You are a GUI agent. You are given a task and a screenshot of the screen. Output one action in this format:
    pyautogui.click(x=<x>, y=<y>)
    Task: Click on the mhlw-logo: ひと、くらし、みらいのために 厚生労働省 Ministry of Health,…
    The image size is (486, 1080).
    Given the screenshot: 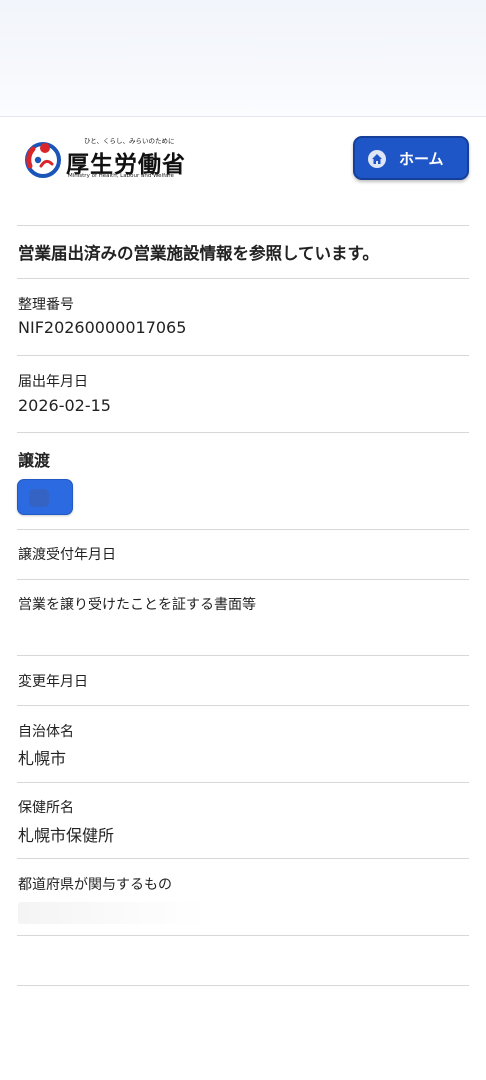 What is the action you would take?
    pyautogui.click(x=104, y=160)
    